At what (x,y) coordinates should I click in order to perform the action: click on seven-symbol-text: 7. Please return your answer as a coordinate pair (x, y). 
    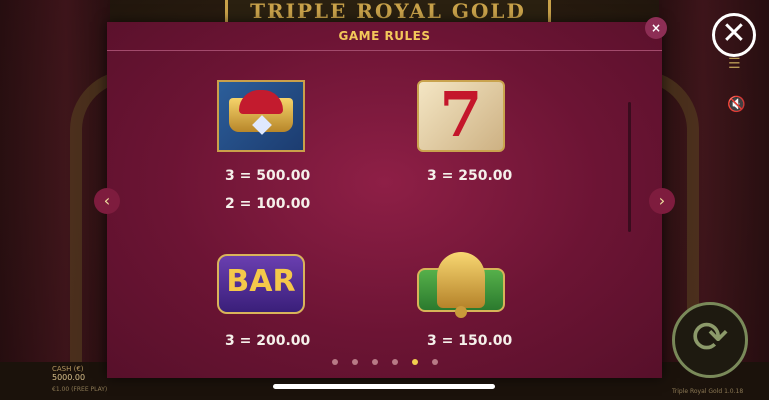
    Looking at the image, I should click on (461, 114).